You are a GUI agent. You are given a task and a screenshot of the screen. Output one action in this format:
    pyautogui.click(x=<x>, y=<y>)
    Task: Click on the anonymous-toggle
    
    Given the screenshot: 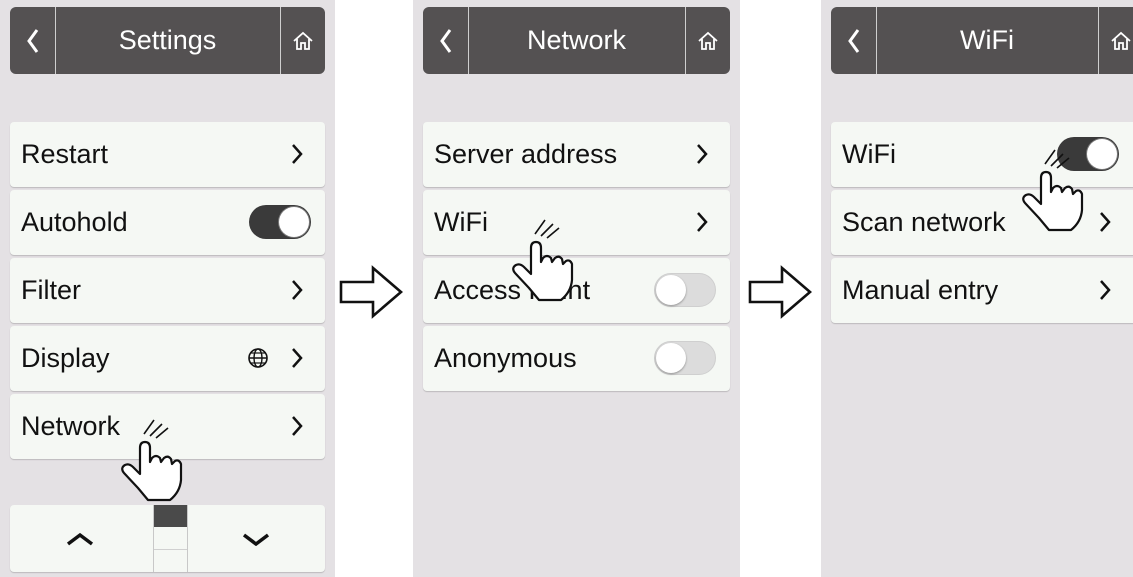 What is the action you would take?
    pyautogui.click(x=685, y=358)
    